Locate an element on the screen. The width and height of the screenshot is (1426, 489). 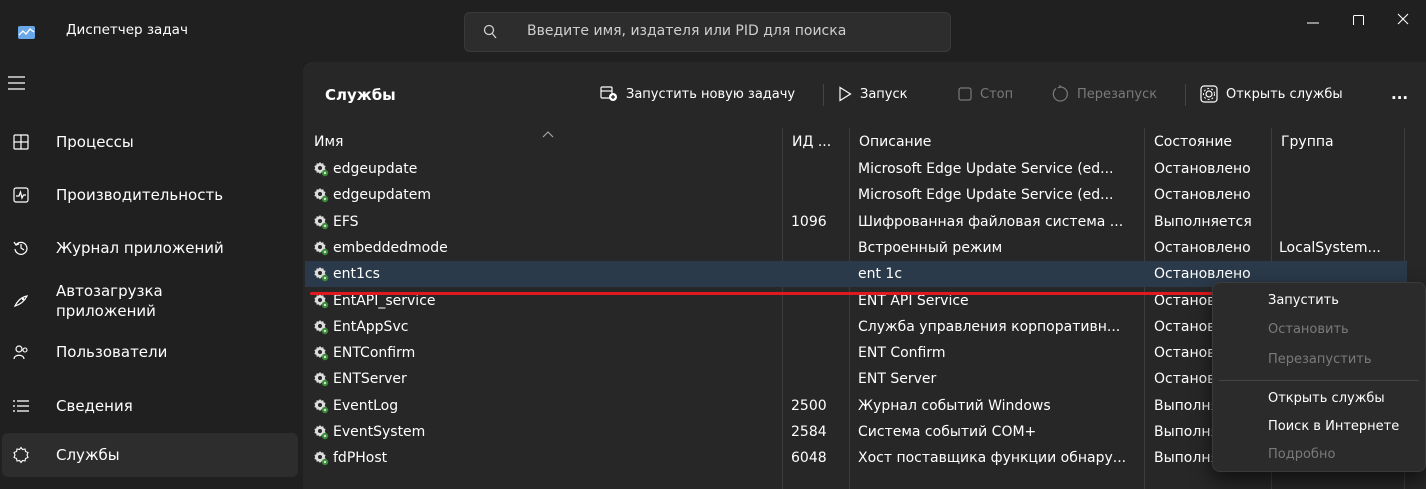
column-header-status: Состояние is located at coordinates (1208, 142).